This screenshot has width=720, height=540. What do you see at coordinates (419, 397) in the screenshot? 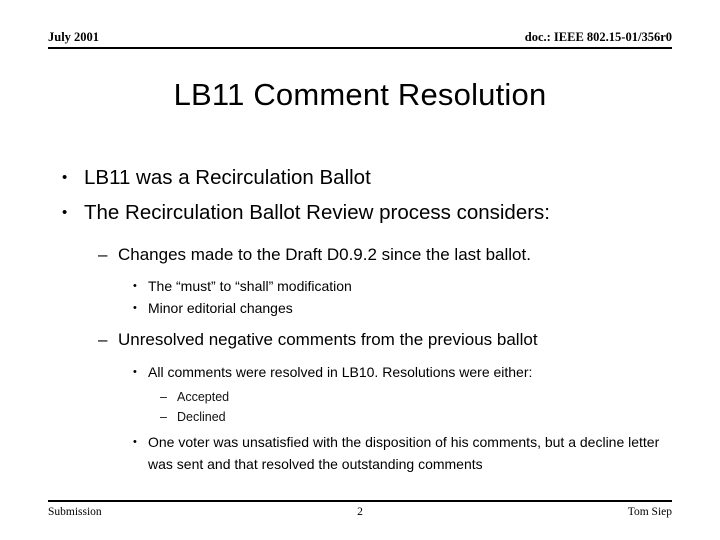
I see `bullet-item-level4: – Accepted` at bounding box center [419, 397].